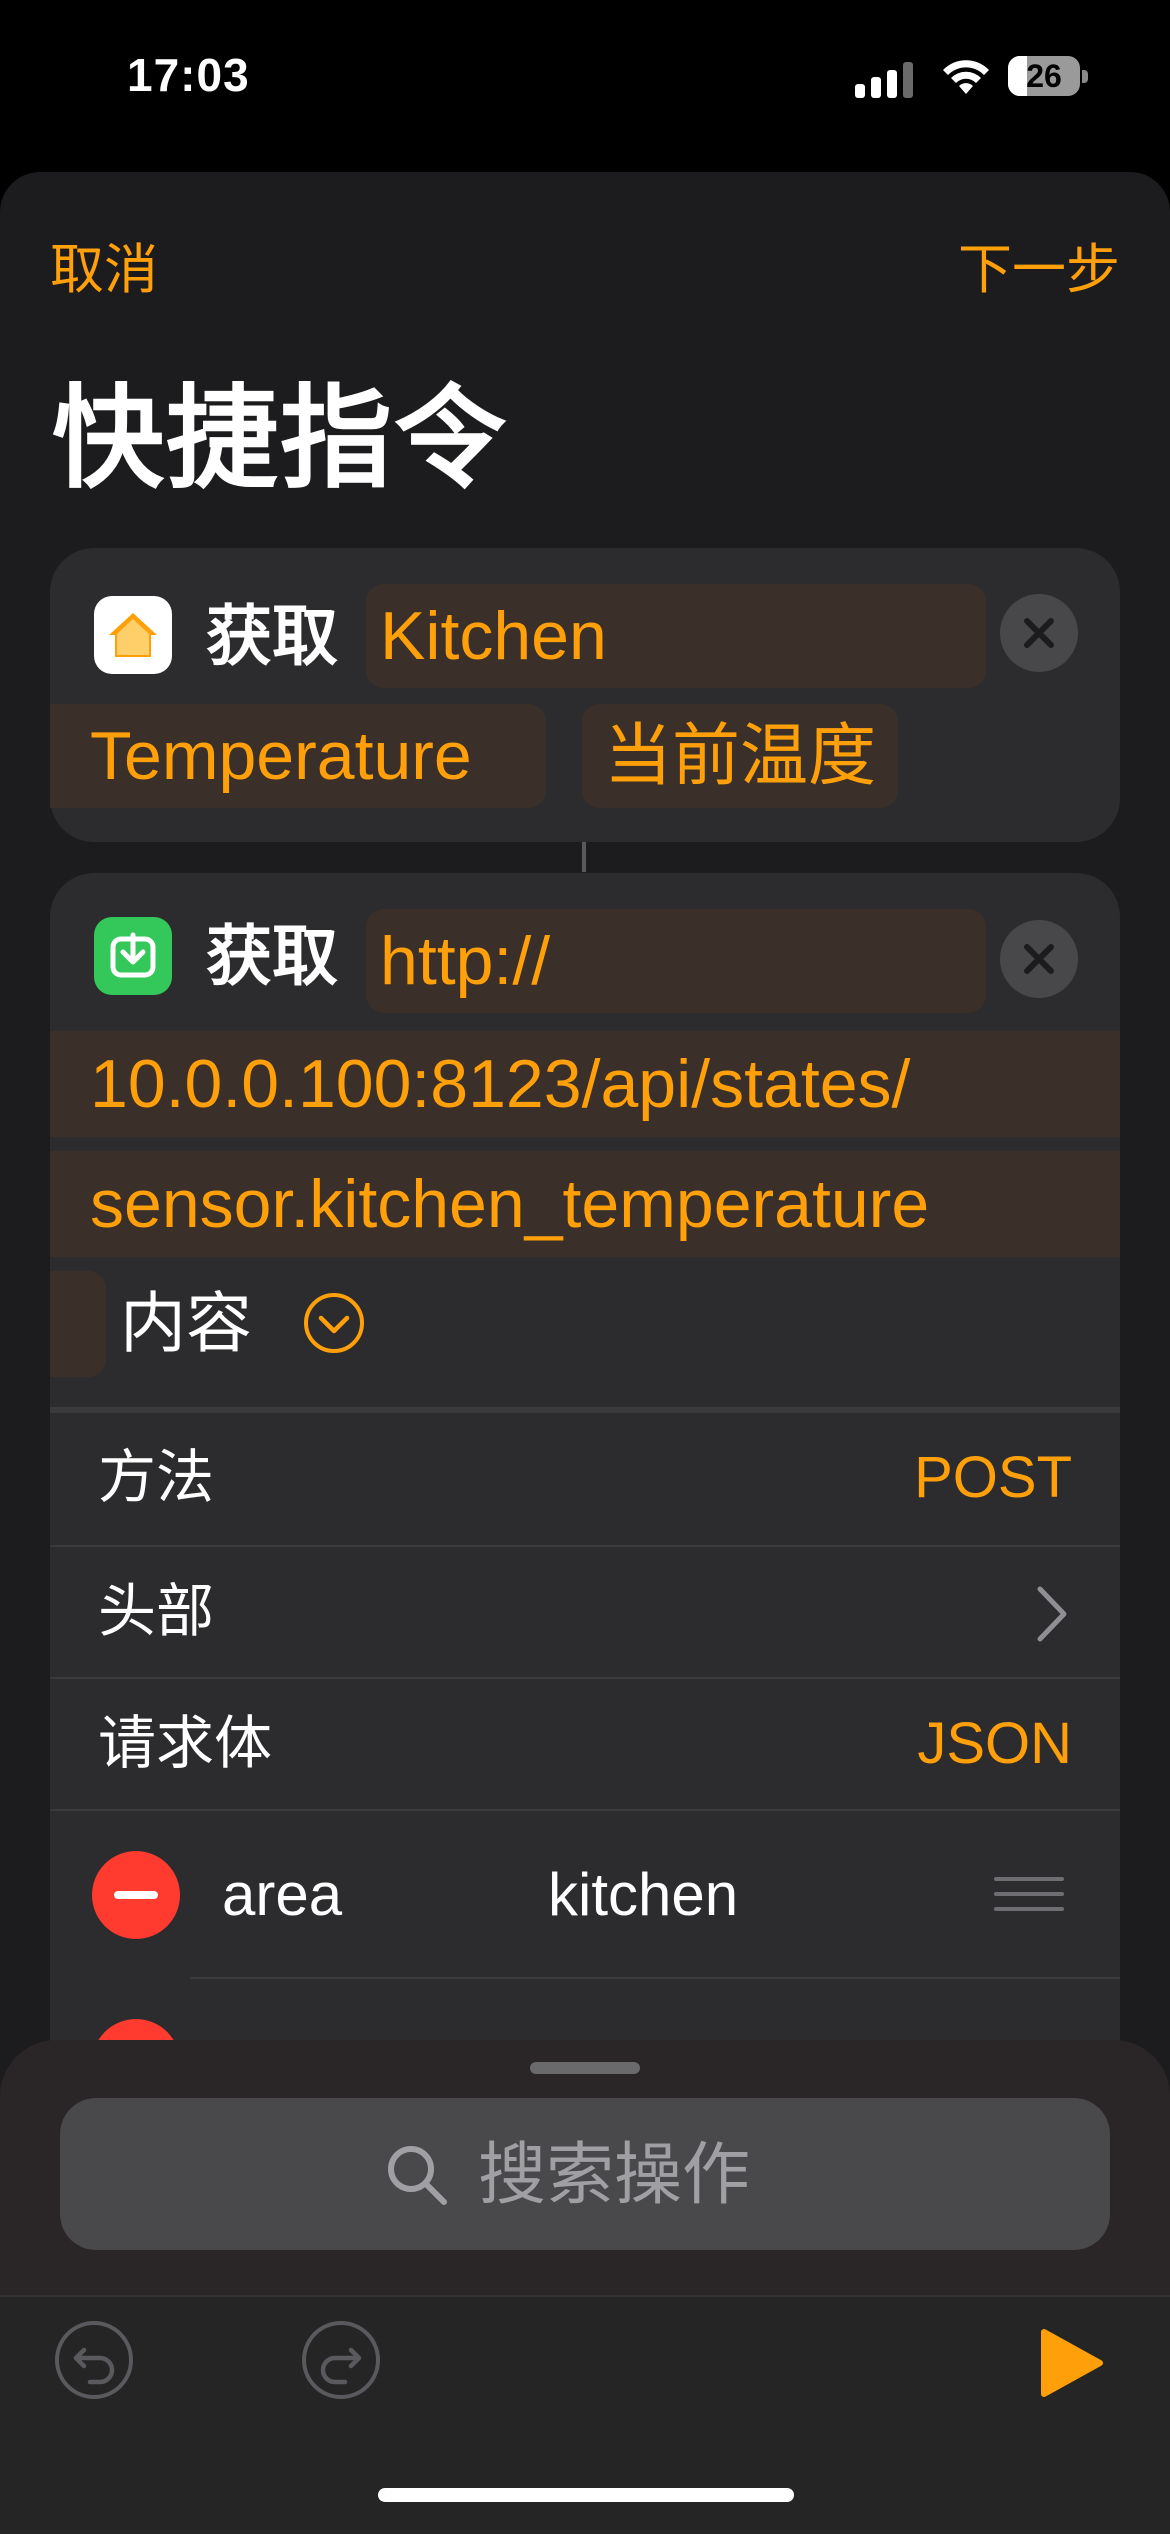  I want to click on minus-icon, so click(136, 1895).